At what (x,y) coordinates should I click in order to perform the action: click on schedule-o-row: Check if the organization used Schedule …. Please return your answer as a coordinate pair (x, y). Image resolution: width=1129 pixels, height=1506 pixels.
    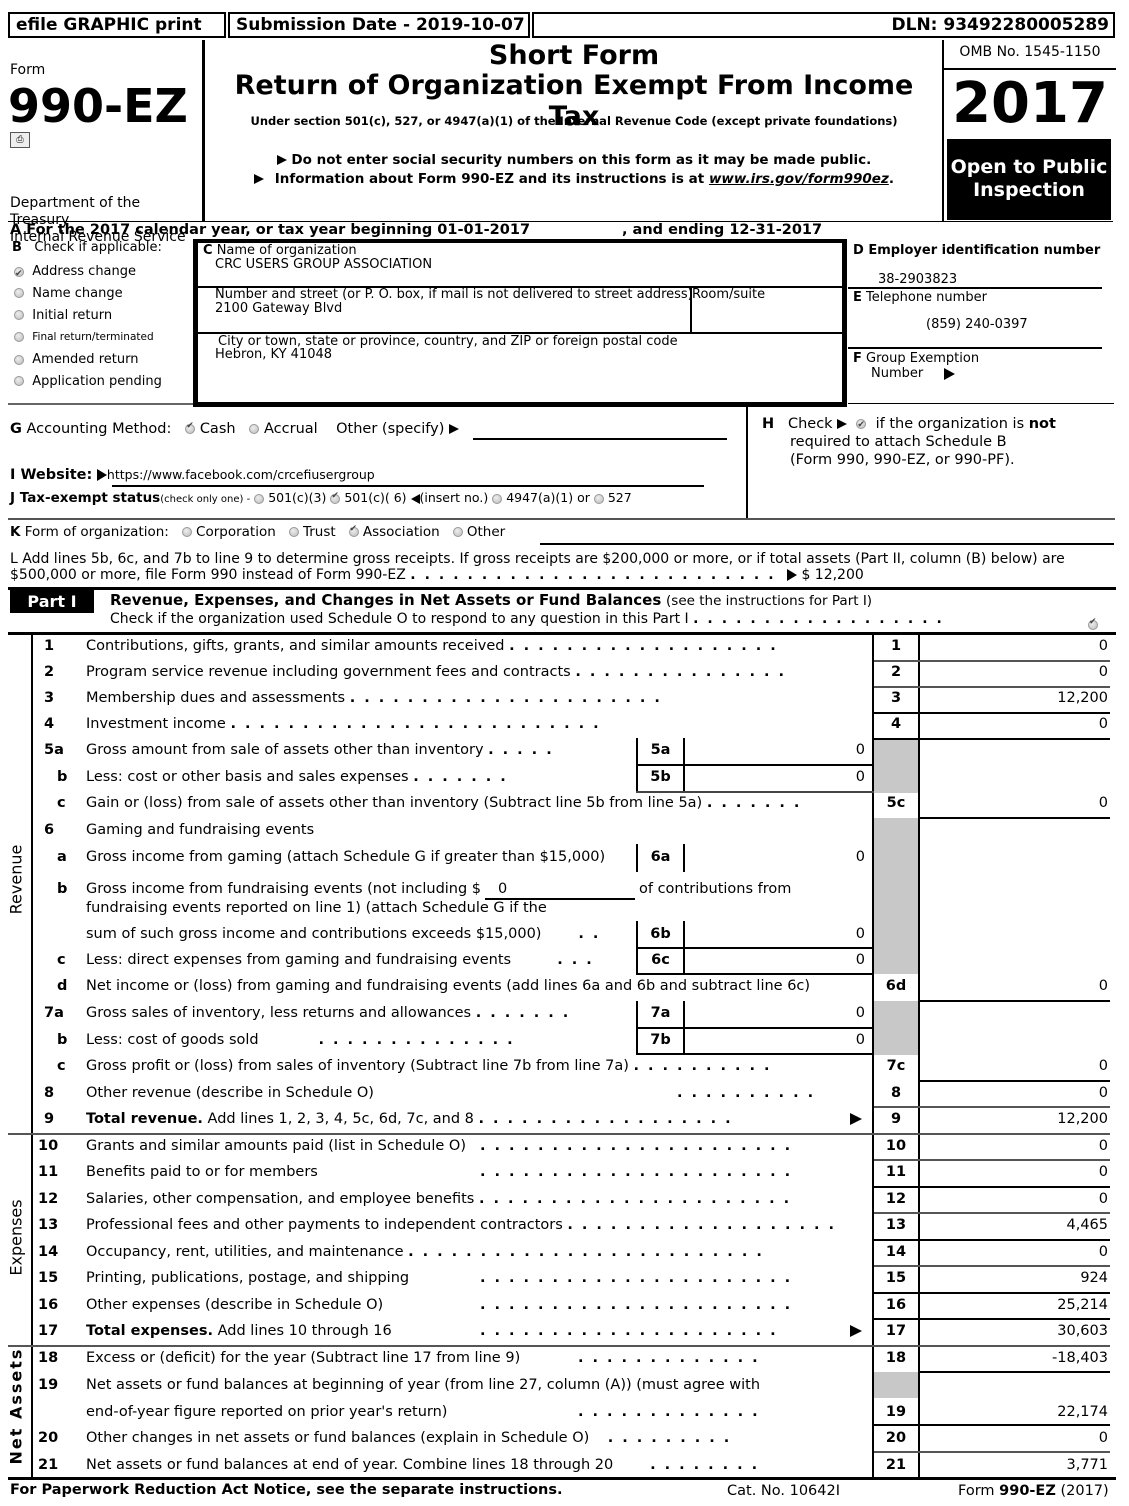
    Looking at the image, I should click on (530, 619).